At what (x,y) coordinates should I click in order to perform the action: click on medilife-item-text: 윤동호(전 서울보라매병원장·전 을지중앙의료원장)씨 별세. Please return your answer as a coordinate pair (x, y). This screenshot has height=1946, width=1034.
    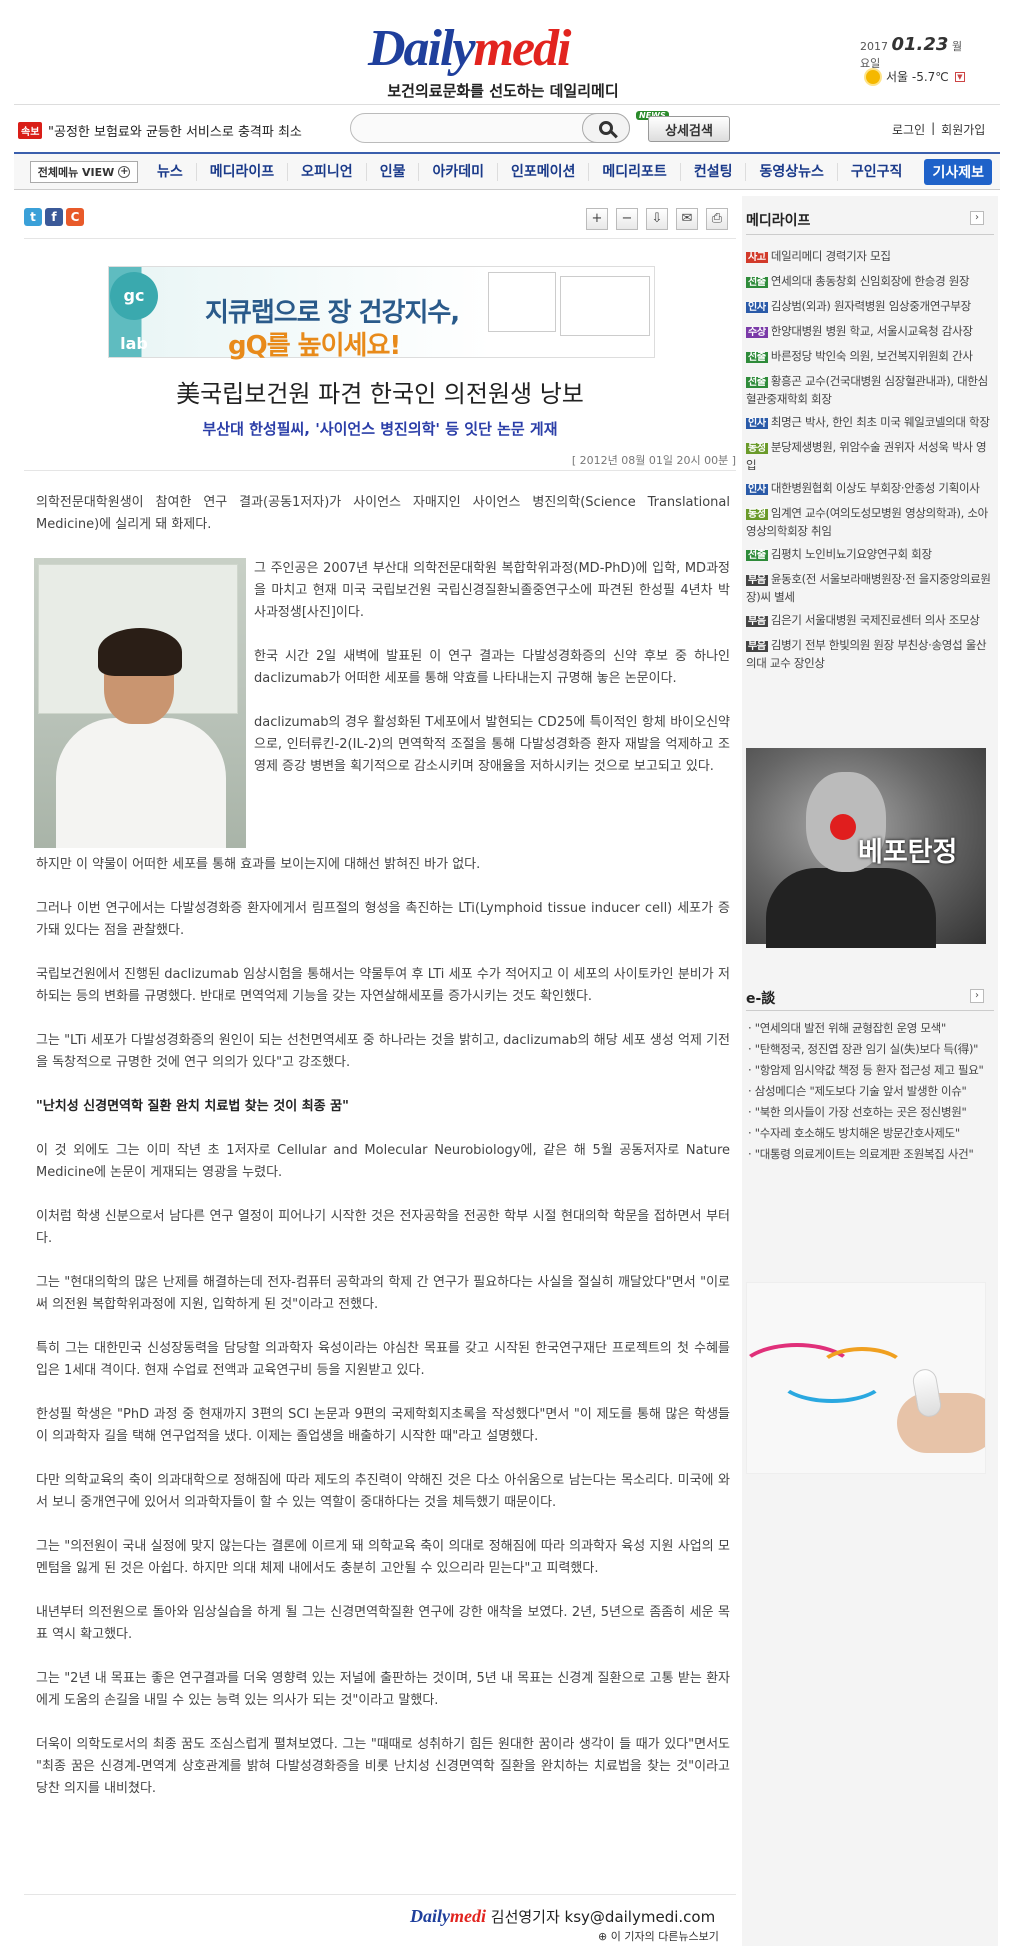
    Looking at the image, I should click on (868, 588).